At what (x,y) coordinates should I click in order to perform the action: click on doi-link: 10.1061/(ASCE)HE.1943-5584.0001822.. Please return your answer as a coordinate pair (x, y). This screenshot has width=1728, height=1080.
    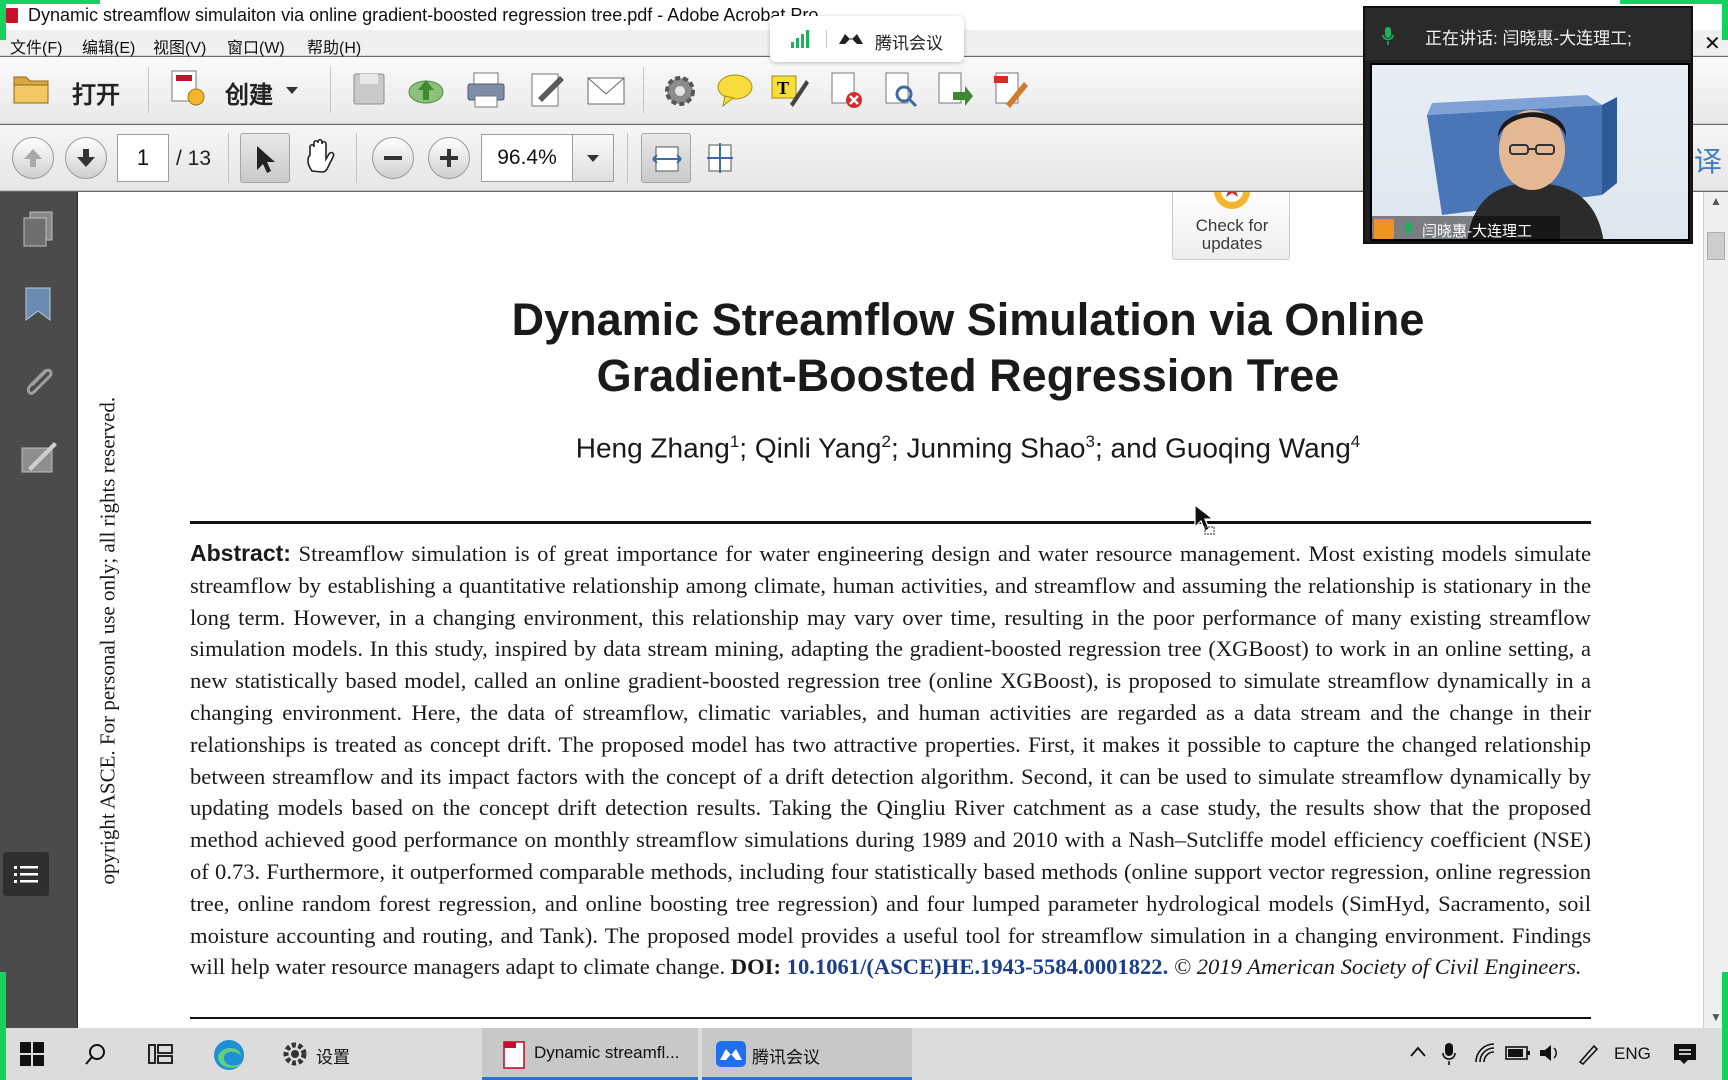
    Looking at the image, I should click on (978, 966).